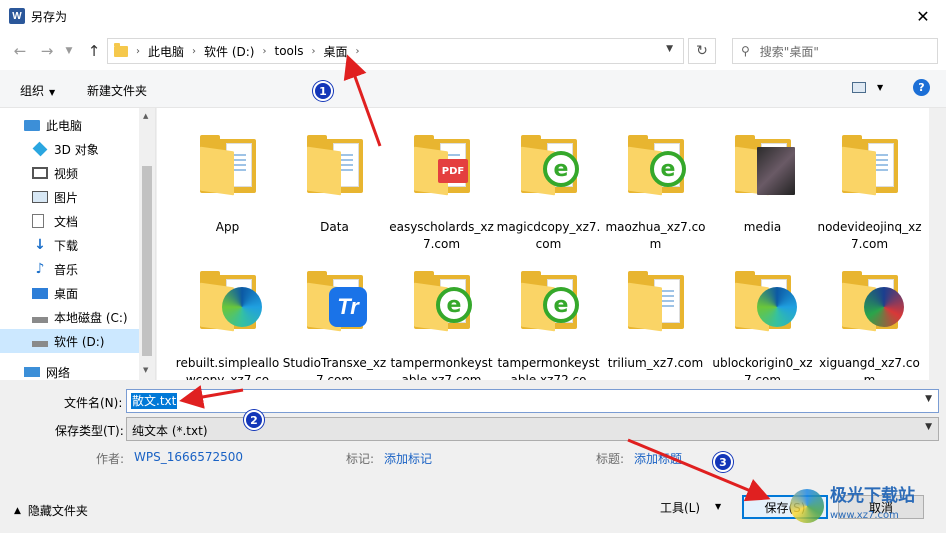  I want to click on sidebar-scrollbar: ▲ ▼, so click(147, 244).